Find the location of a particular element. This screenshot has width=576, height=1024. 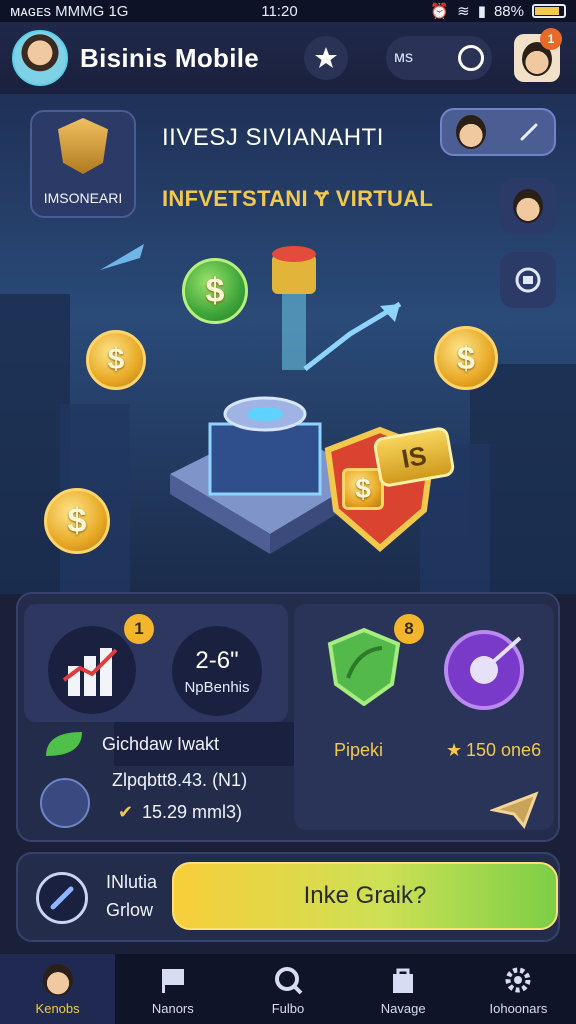

star-icon: ★ is located at coordinates (454, 750).